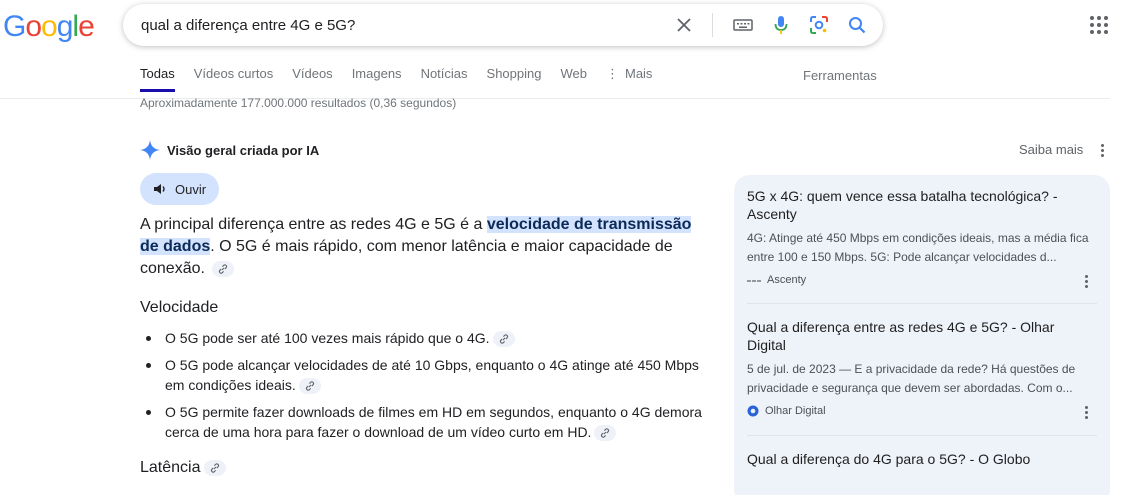  I want to click on logo-letter: g, so click(65, 26).